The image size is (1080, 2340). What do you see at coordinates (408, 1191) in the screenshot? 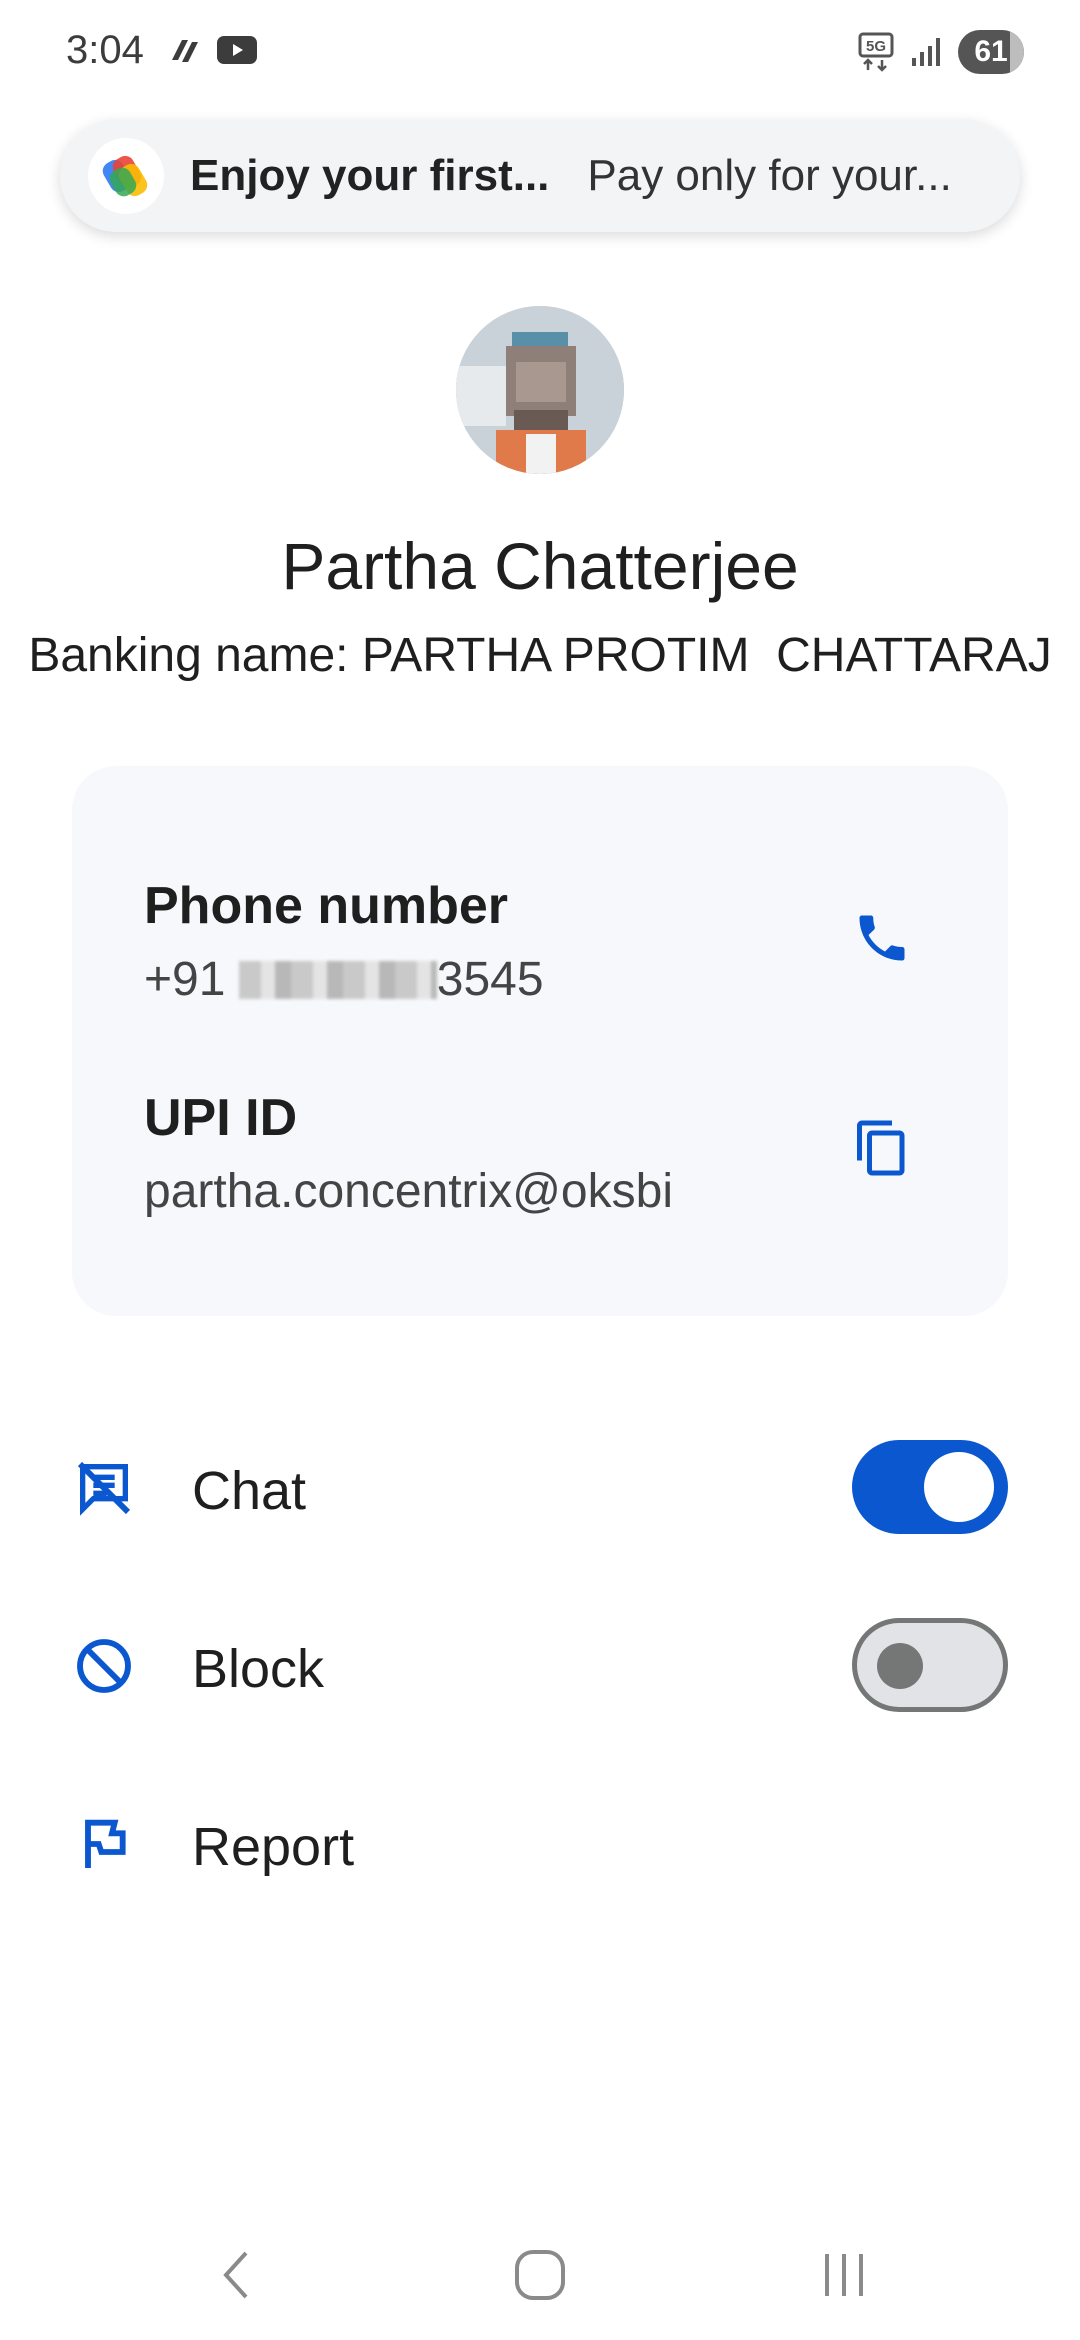
I see `upi-value: partha.concentrix@oksbi` at bounding box center [408, 1191].